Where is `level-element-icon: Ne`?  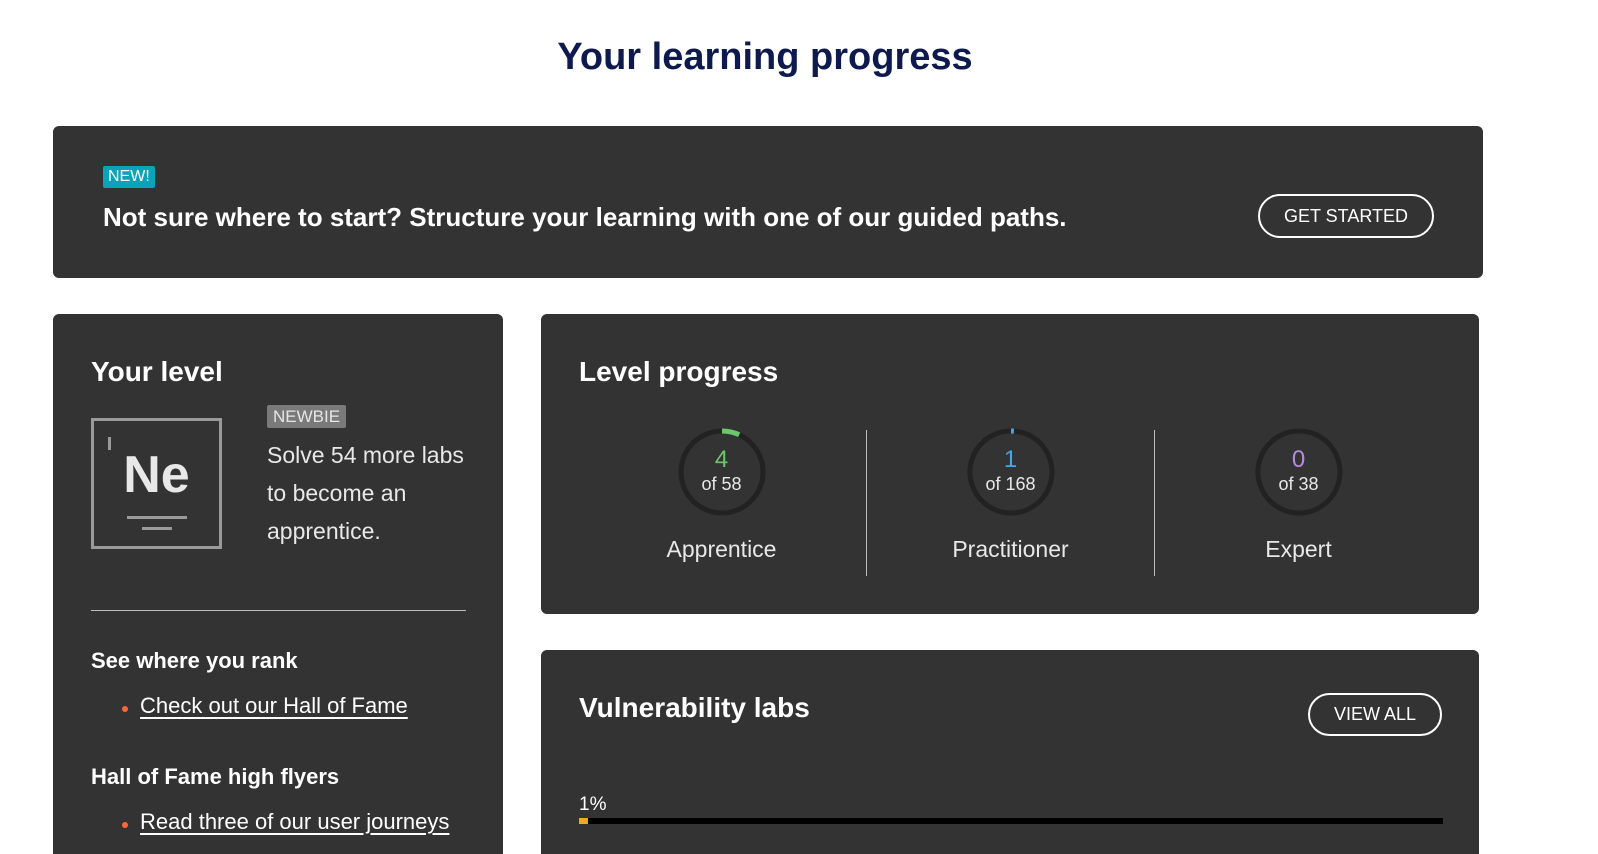 level-element-icon: Ne is located at coordinates (156, 483).